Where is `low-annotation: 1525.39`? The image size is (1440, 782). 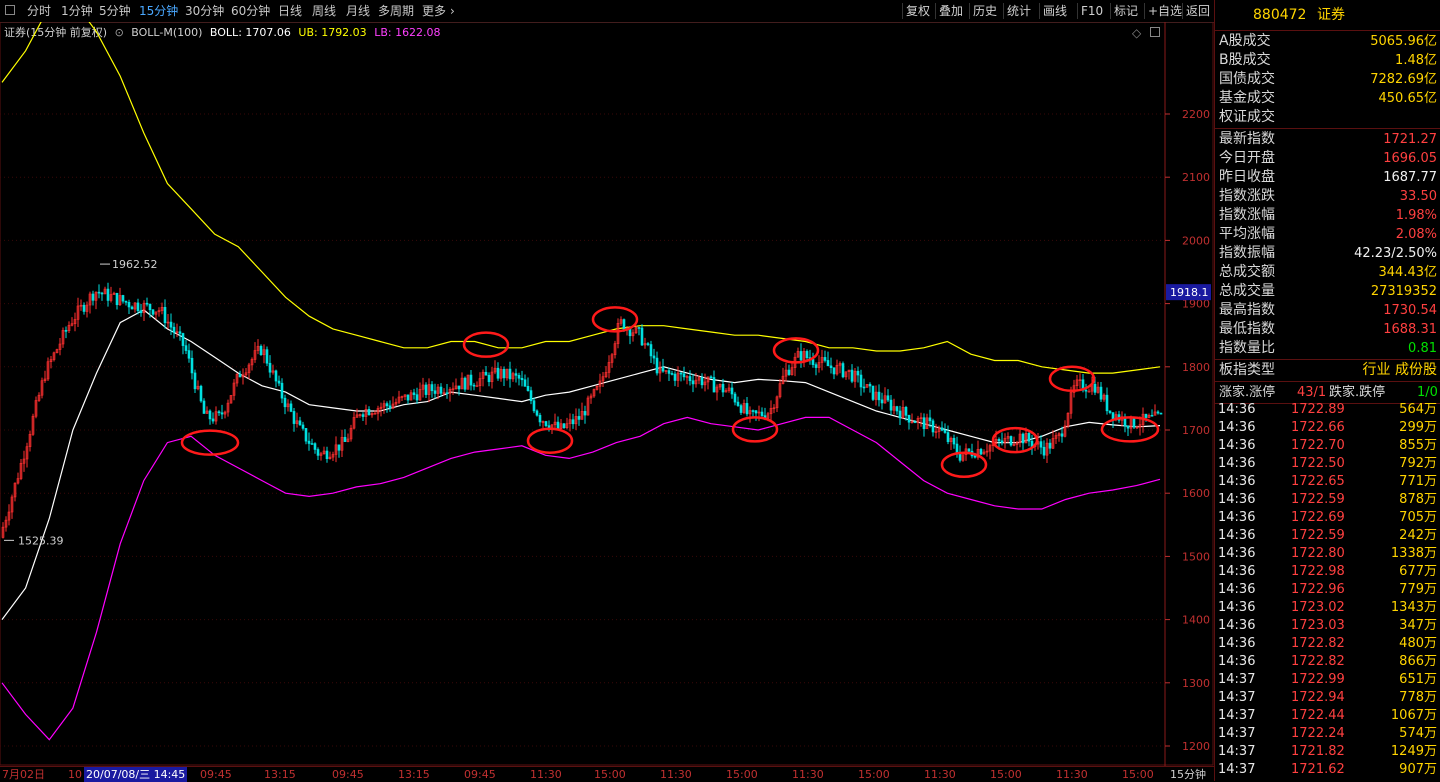 low-annotation: 1525.39 is located at coordinates (41, 540).